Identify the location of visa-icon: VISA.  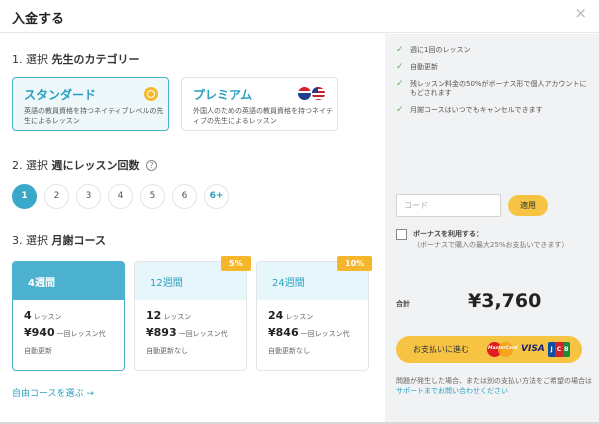
(533, 349).